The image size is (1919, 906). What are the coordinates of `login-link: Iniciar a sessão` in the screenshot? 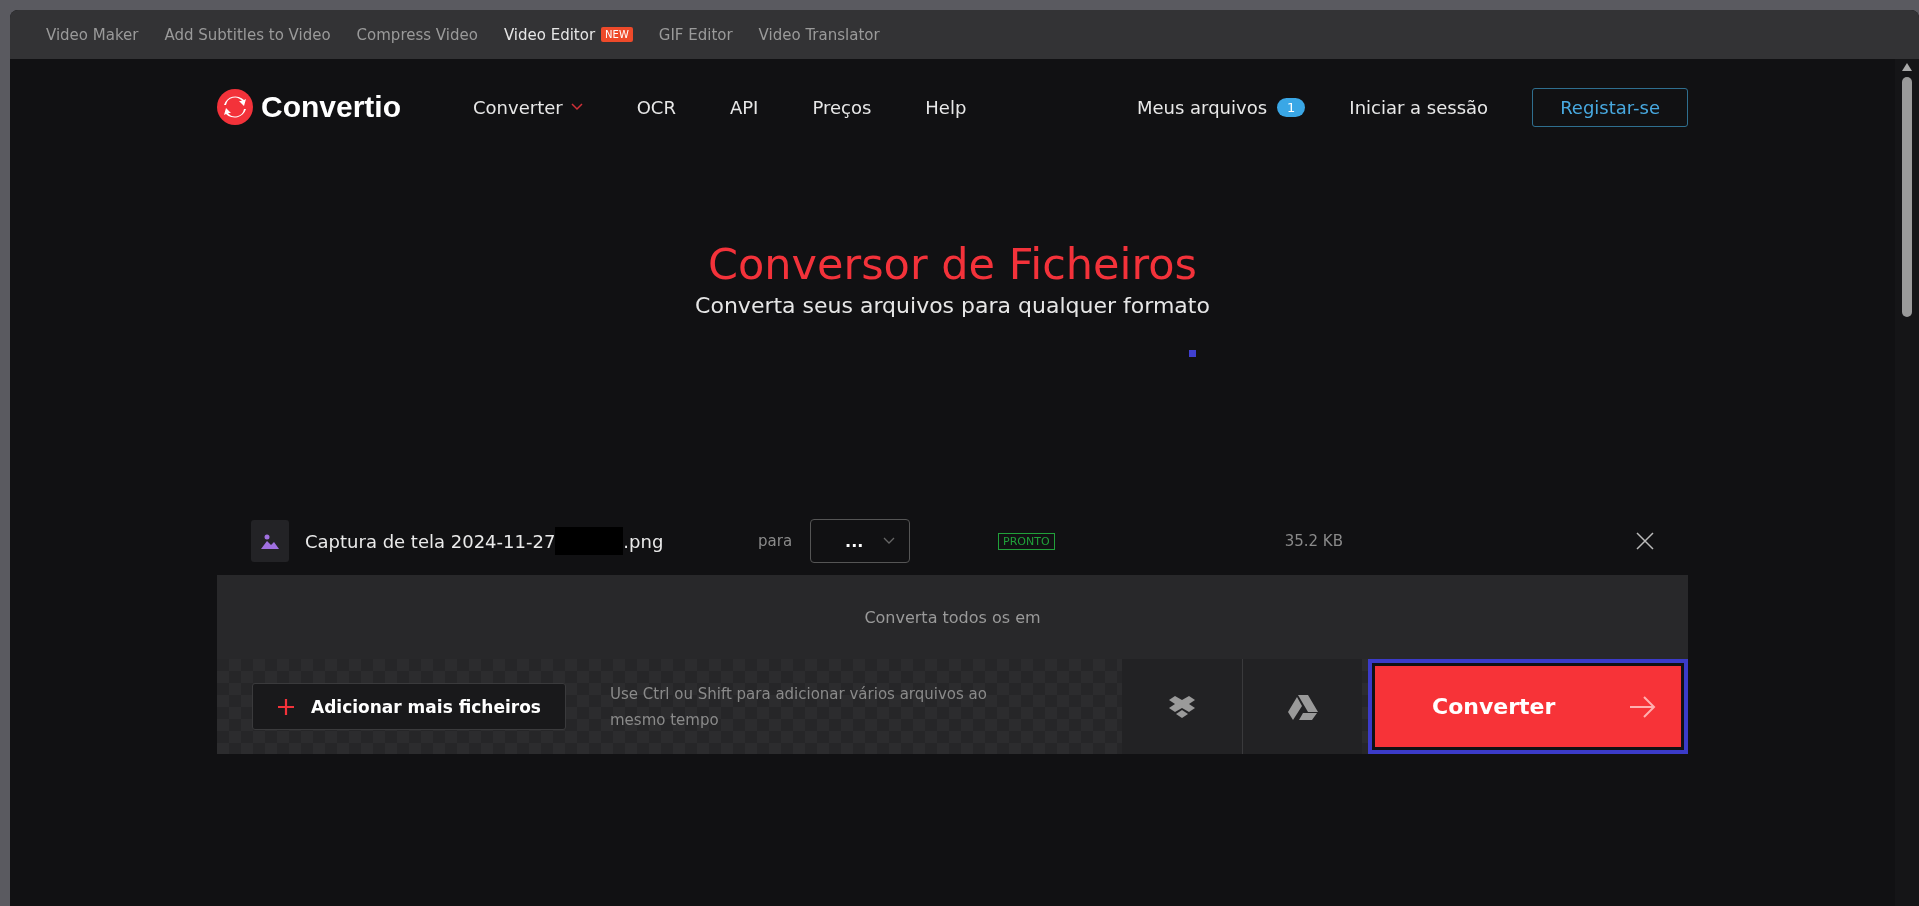 It's located at (1419, 107).